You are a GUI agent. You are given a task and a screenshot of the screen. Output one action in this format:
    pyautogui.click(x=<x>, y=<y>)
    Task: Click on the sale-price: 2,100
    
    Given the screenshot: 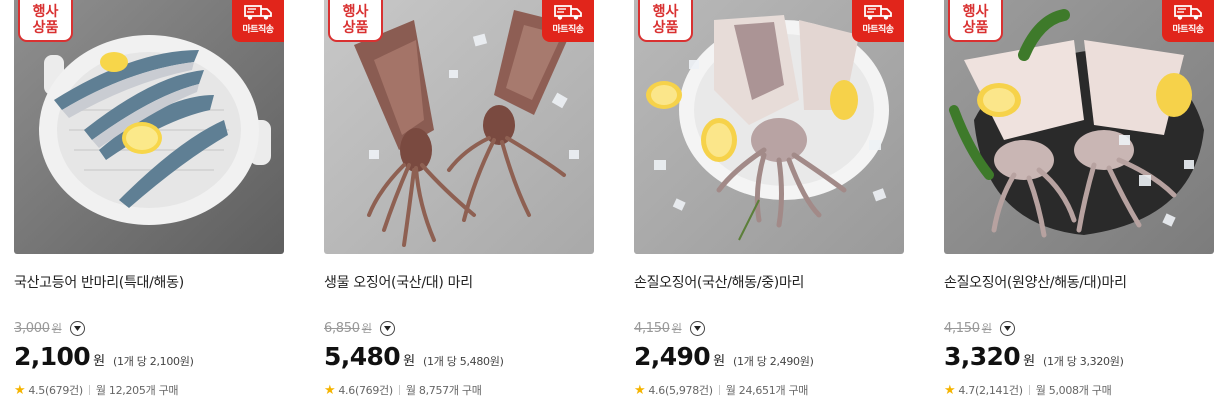 What is the action you would take?
    pyautogui.click(x=52, y=356)
    